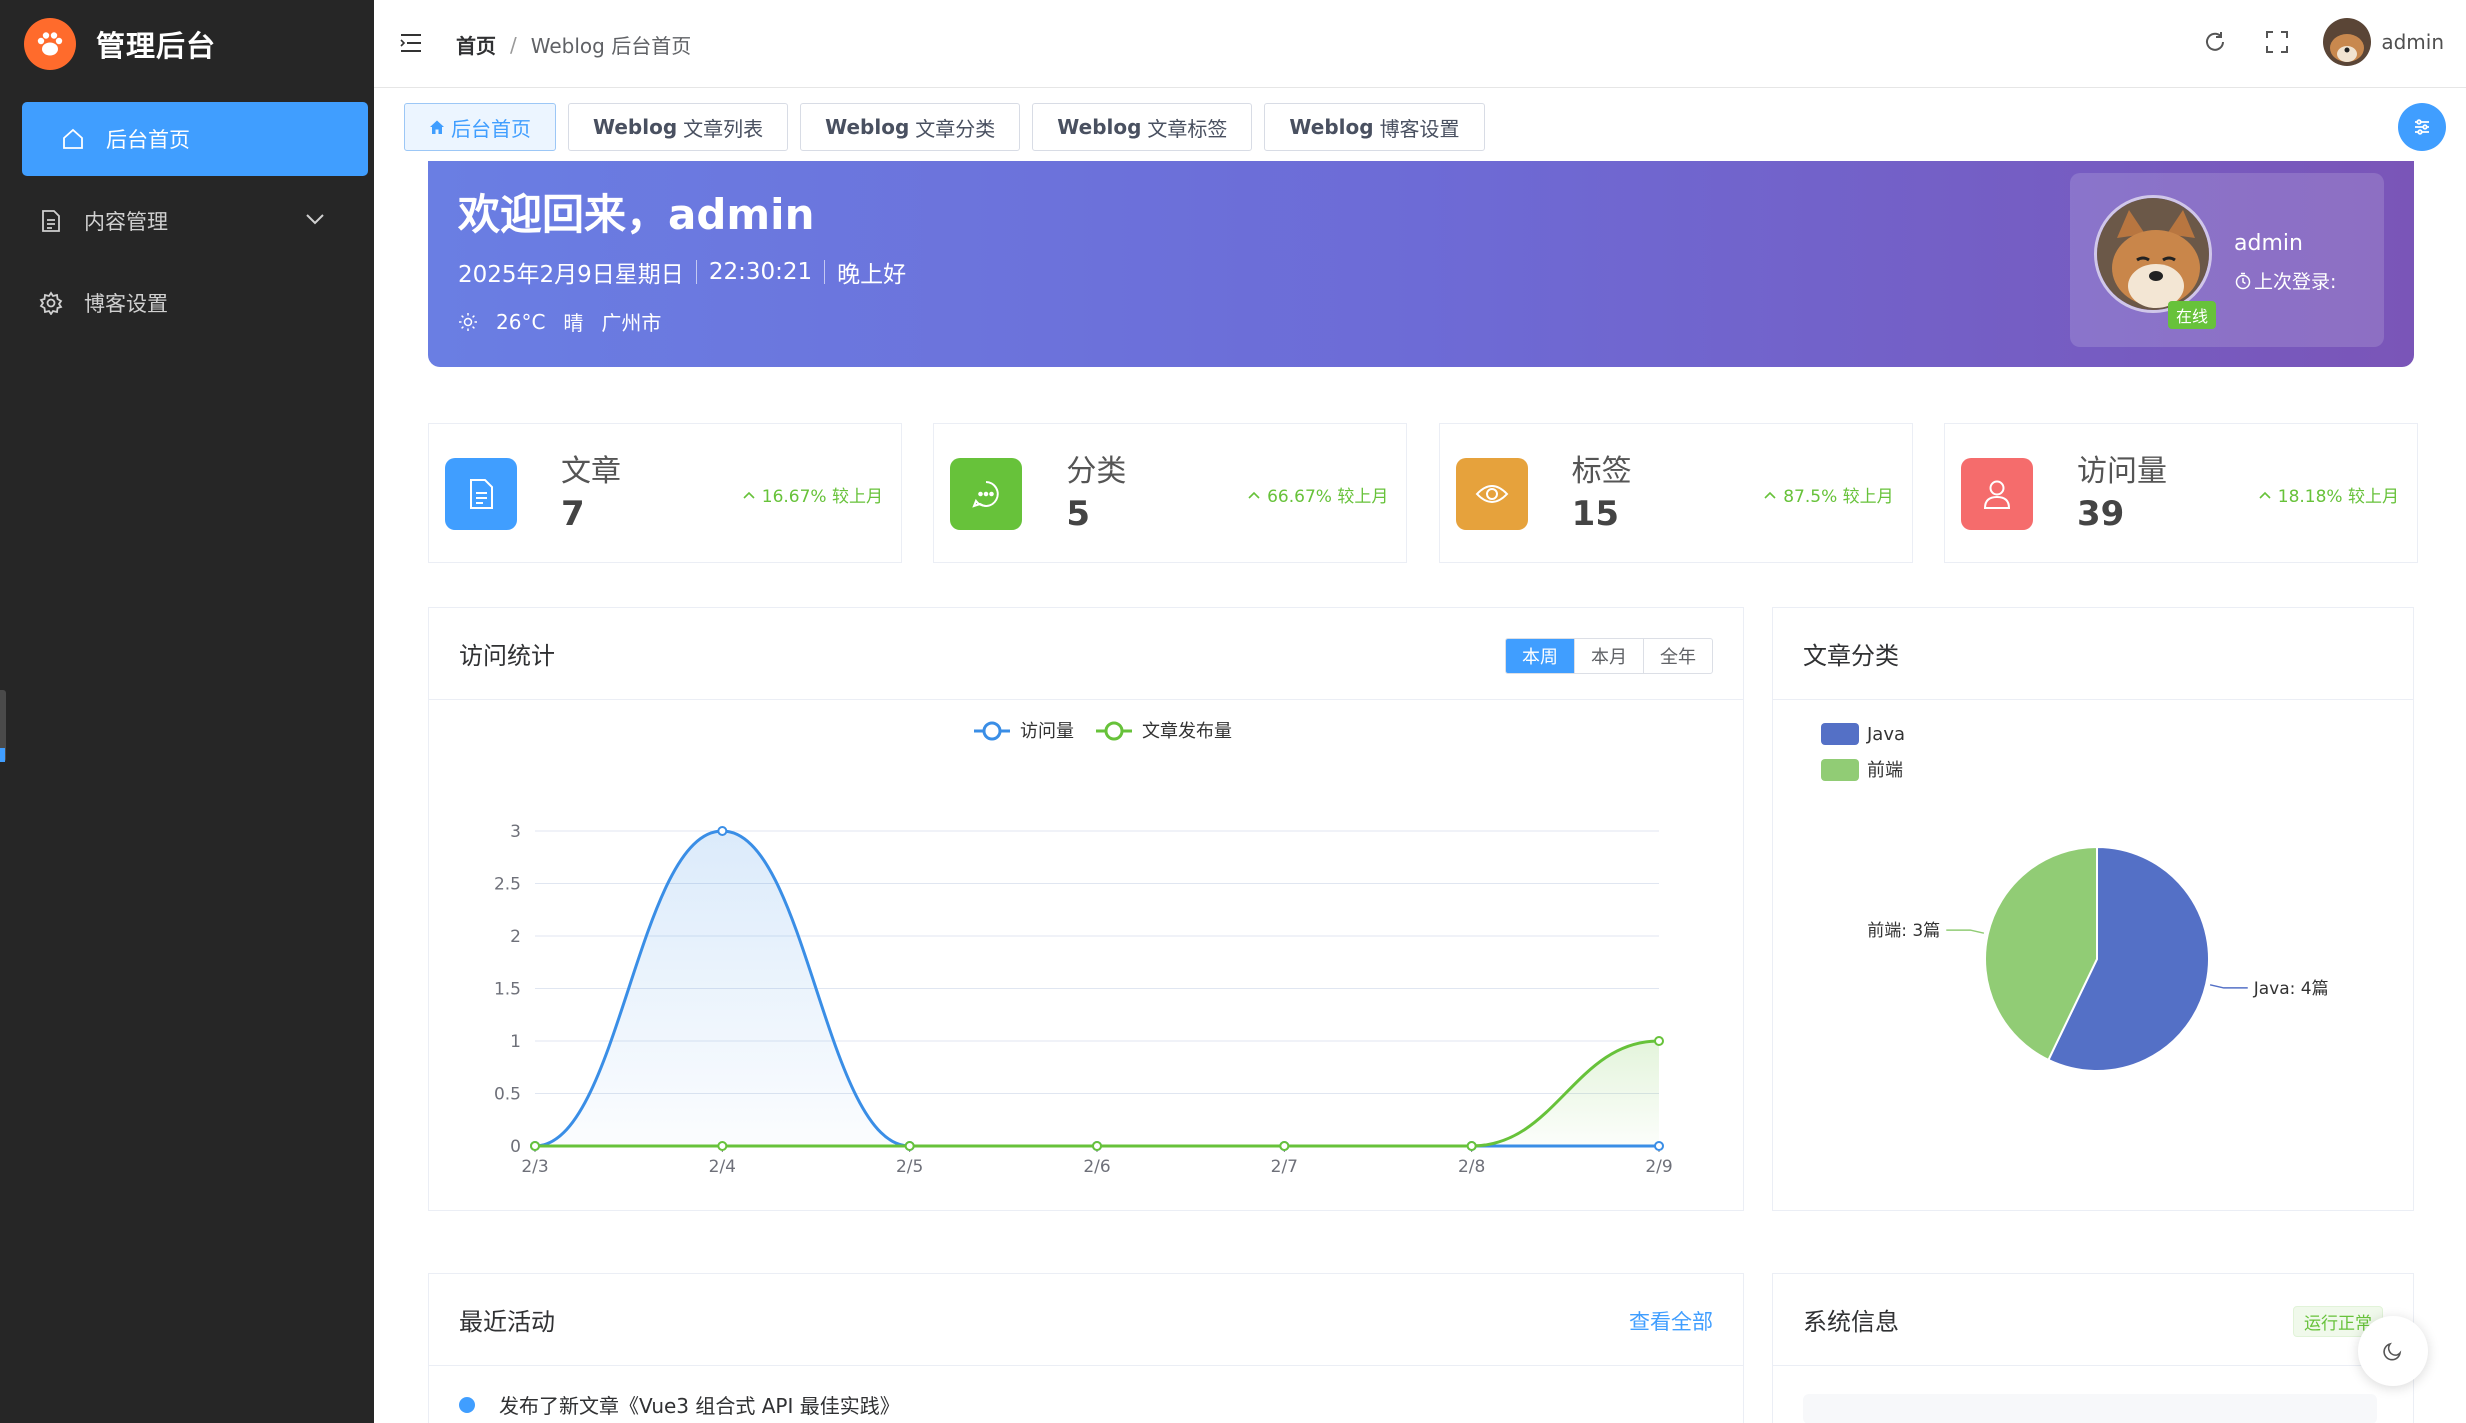 The width and height of the screenshot is (2466, 1423). What do you see at coordinates (2093, 1320) in the screenshot?
I see `system-panel-header: 系统信息 运行正常` at bounding box center [2093, 1320].